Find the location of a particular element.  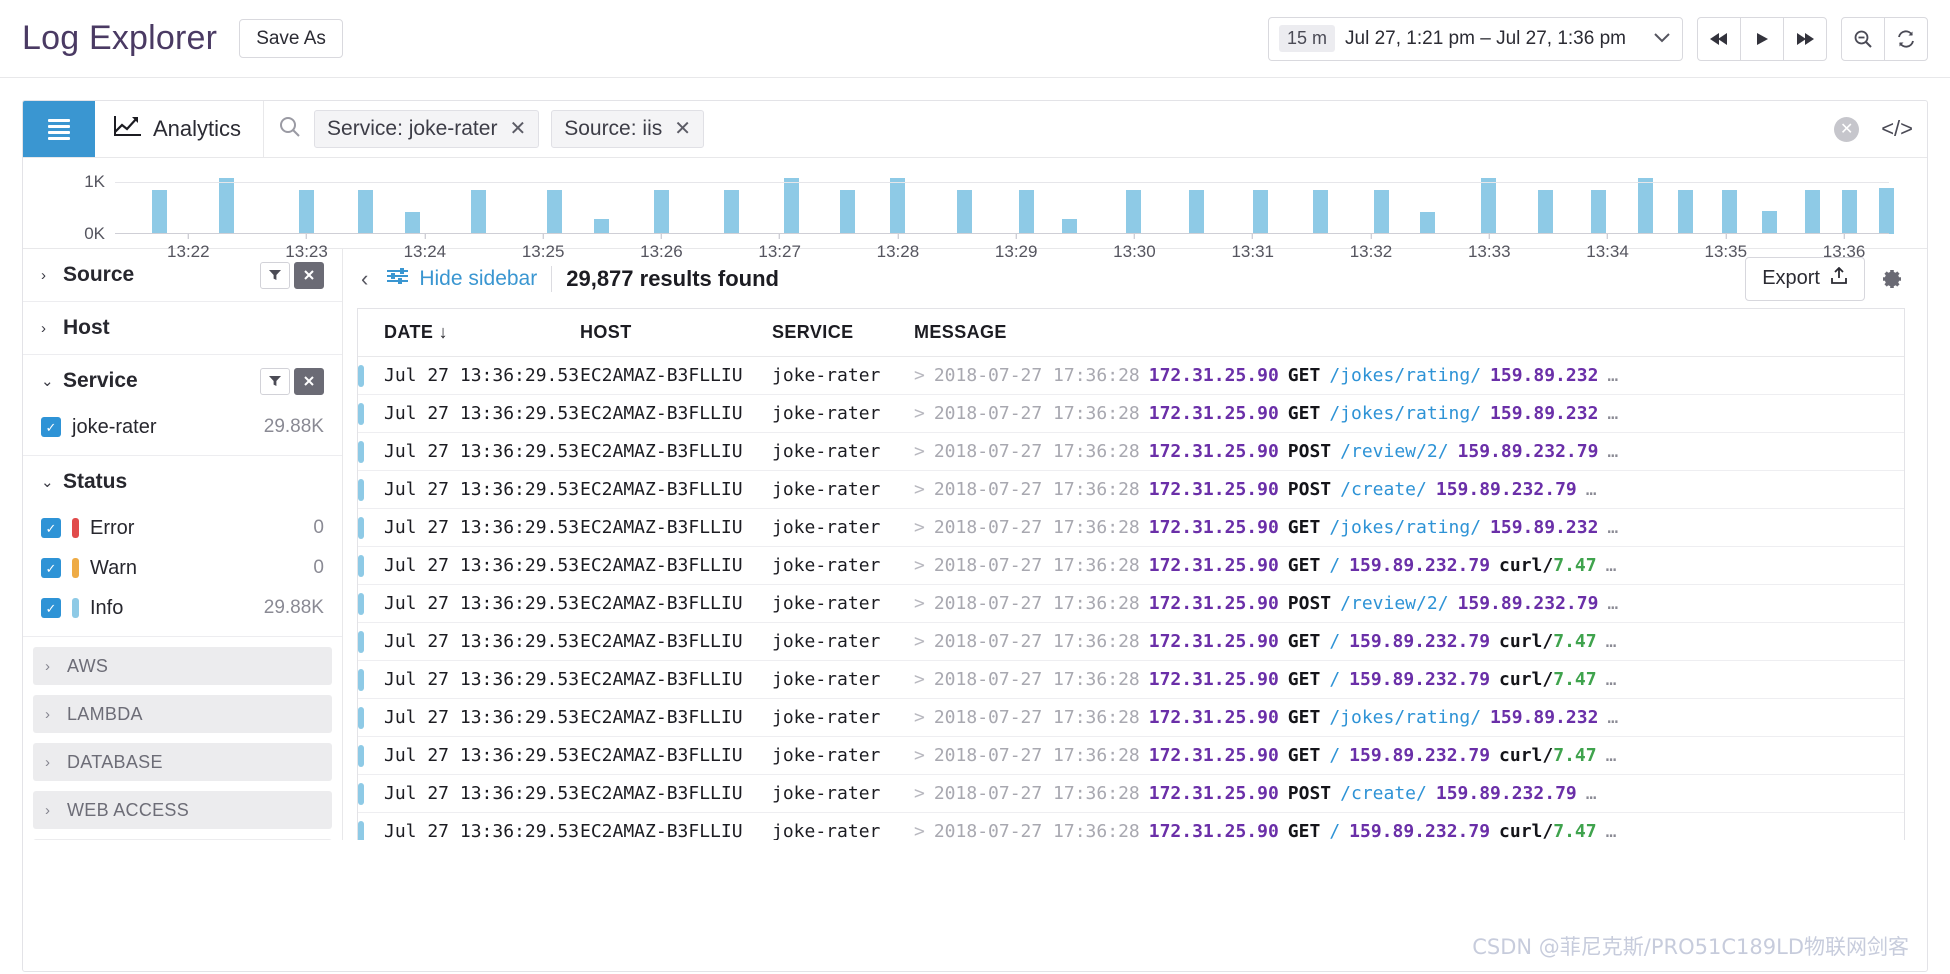

save-as-button: Save As is located at coordinates (291, 38).